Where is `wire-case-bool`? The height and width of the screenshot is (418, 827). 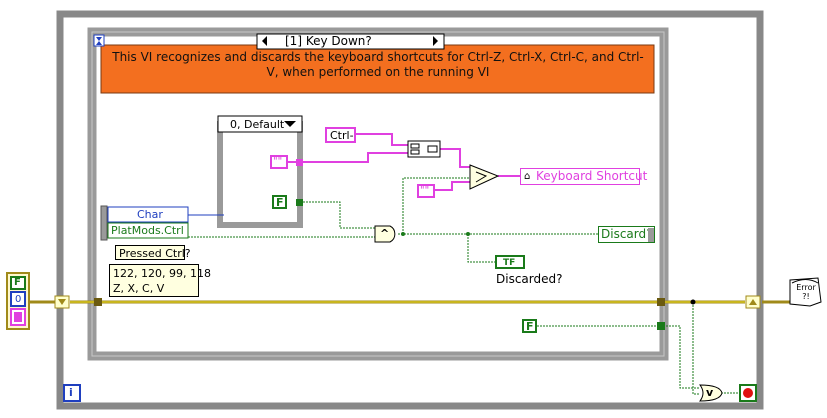
wire-case-bool is located at coordinates (337, 215).